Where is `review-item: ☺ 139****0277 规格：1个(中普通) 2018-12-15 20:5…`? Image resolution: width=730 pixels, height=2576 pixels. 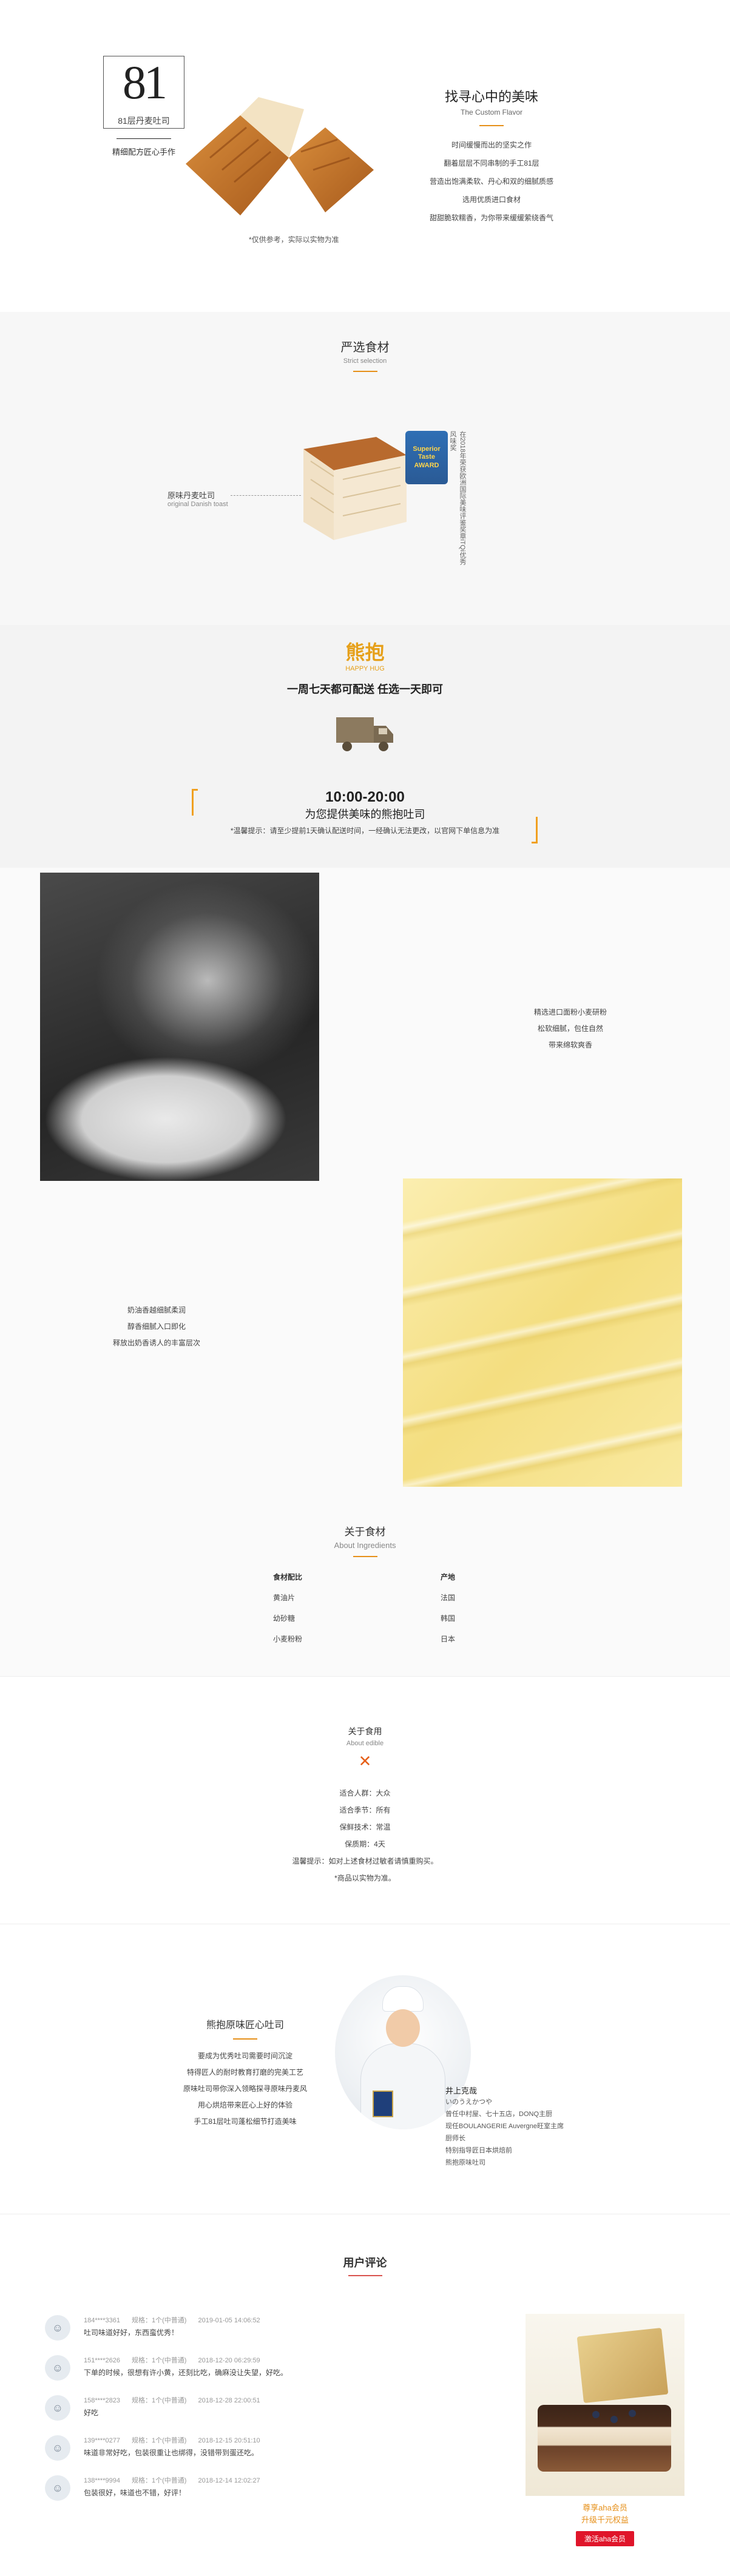
review-item: ☺ 139****0277 规格：1个(中普通) 2018-12-15 20:5… is located at coordinates (172, 2452).